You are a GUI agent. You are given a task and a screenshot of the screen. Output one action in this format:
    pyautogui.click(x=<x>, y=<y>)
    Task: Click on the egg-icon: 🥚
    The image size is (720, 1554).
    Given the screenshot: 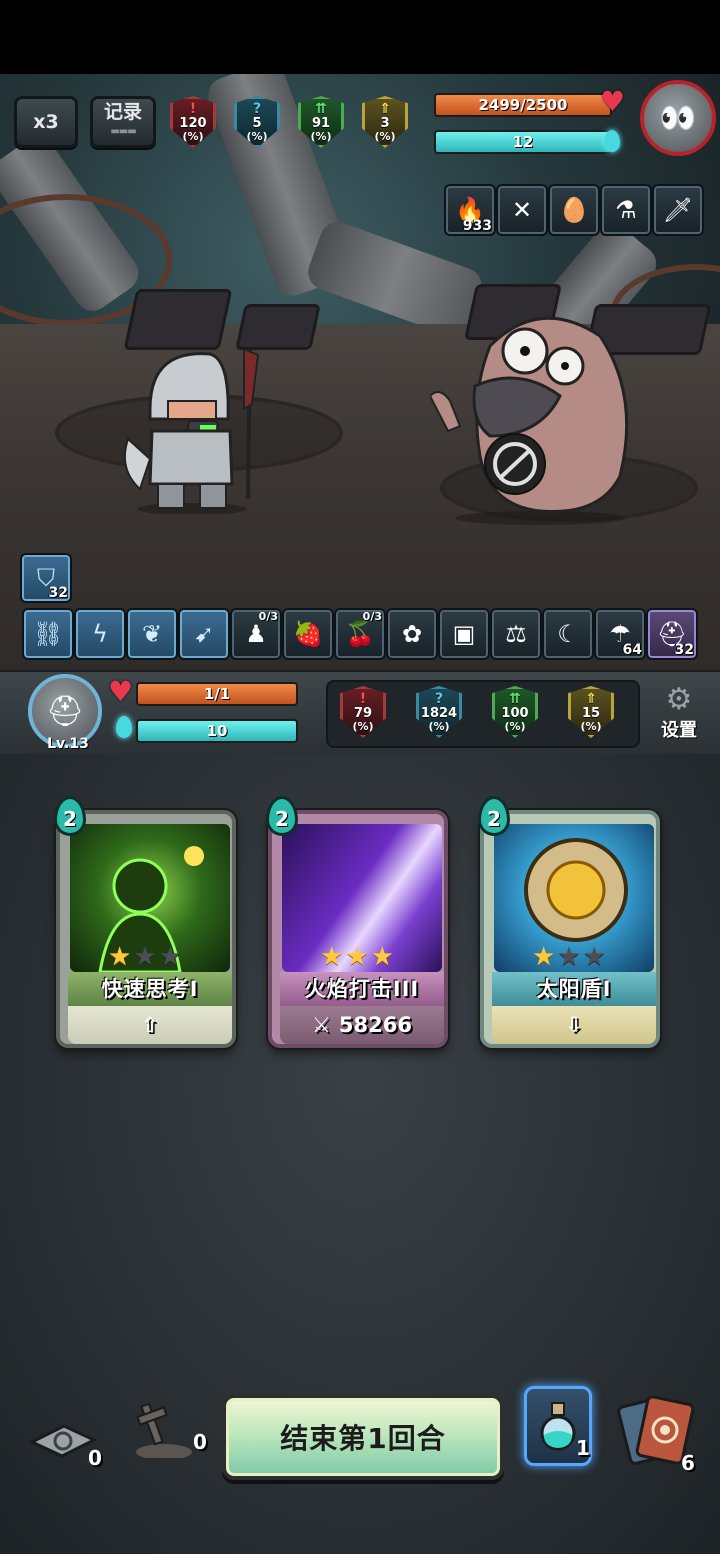 What is the action you would take?
    pyautogui.click(x=574, y=210)
    